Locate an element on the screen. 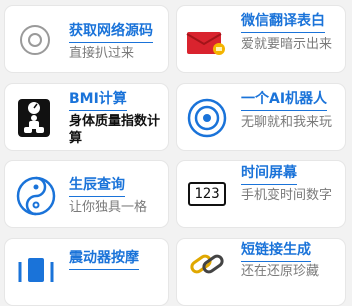 This screenshot has width=352, height=306. card-subtitle: 爱就要暗示出来 is located at coordinates (287, 44).